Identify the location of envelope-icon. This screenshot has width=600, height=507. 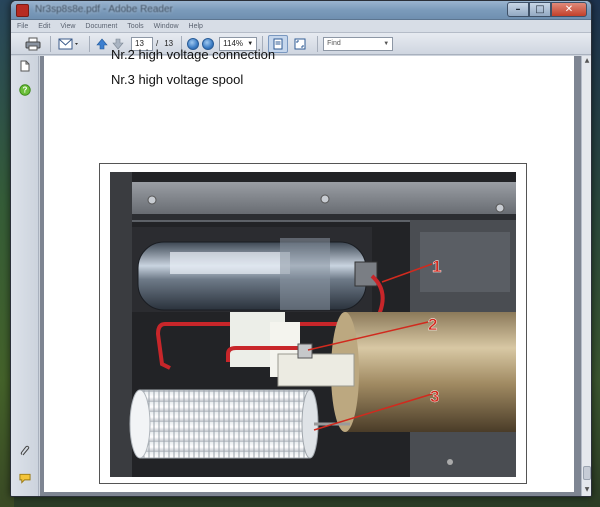
(68, 43).